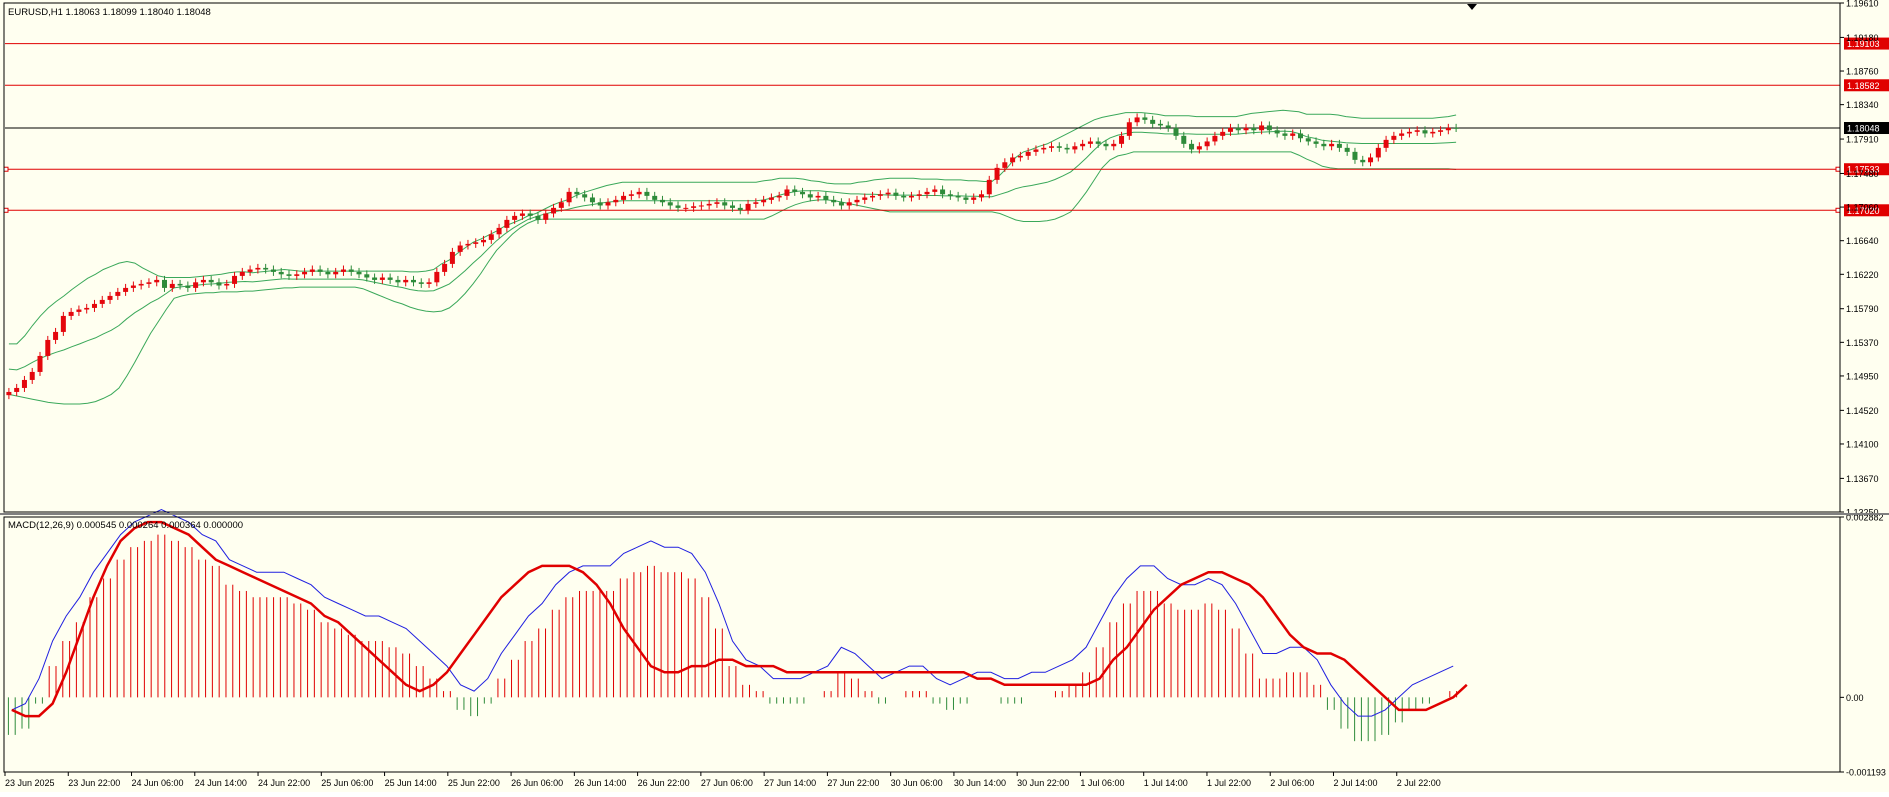  What do you see at coordinates (790, 783) in the screenshot?
I see `time-axis-label: 27 Jun 14:00` at bounding box center [790, 783].